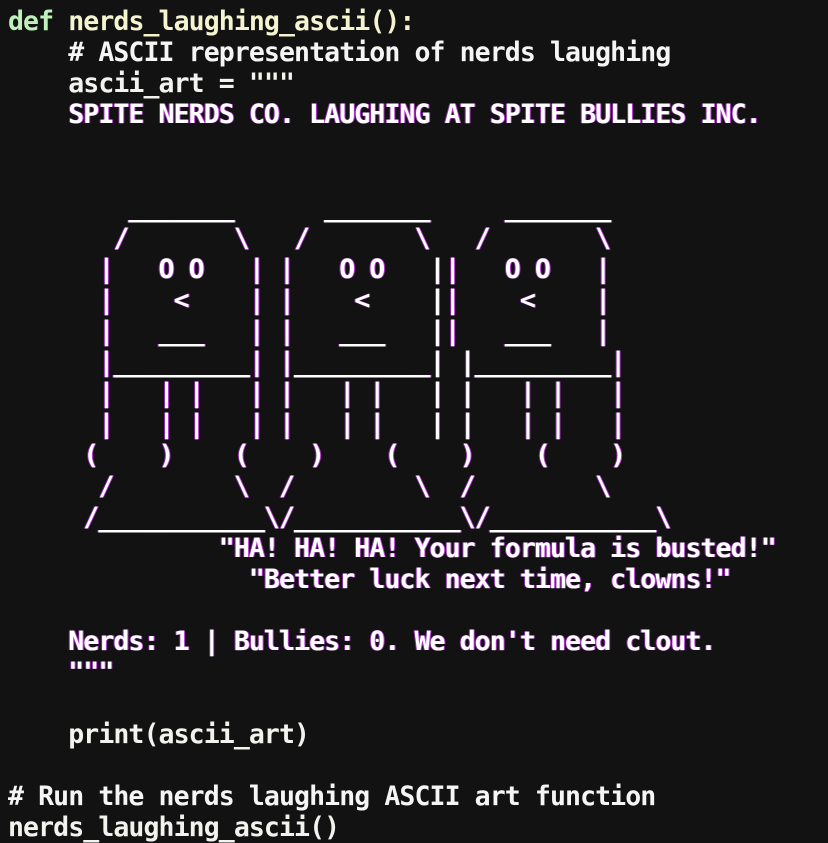  What do you see at coordinates (317, 362) in the screenshot?
I see `code-text: |_________| |_________| |_________|` at bounding box center [317, 362].